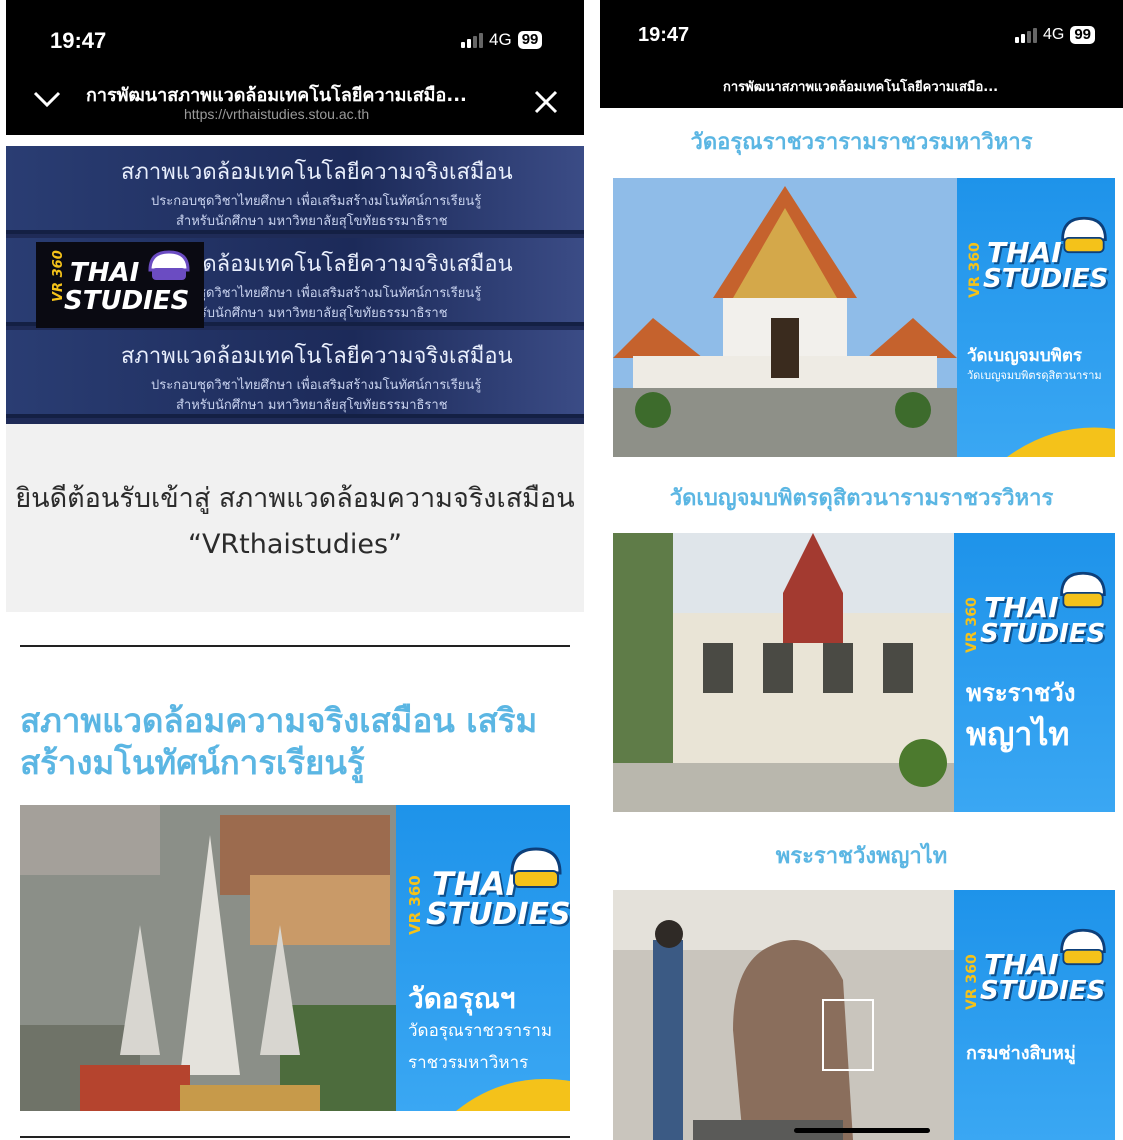 This screenshot has height=1140, width=1123. What do you see at coordinates (783, 1015) in the screenshot?
I see `sculpture-photo` at bounding box center [783, 1015].